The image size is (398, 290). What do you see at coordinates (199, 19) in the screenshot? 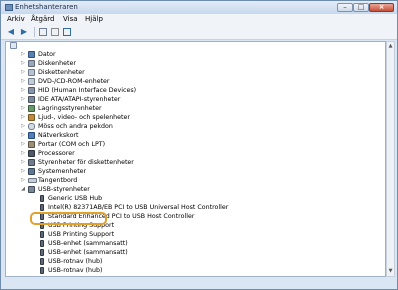
I see `menu-bar: Arkiv Åtgärd Visa Hjälp` at bounding box center [199, 19].